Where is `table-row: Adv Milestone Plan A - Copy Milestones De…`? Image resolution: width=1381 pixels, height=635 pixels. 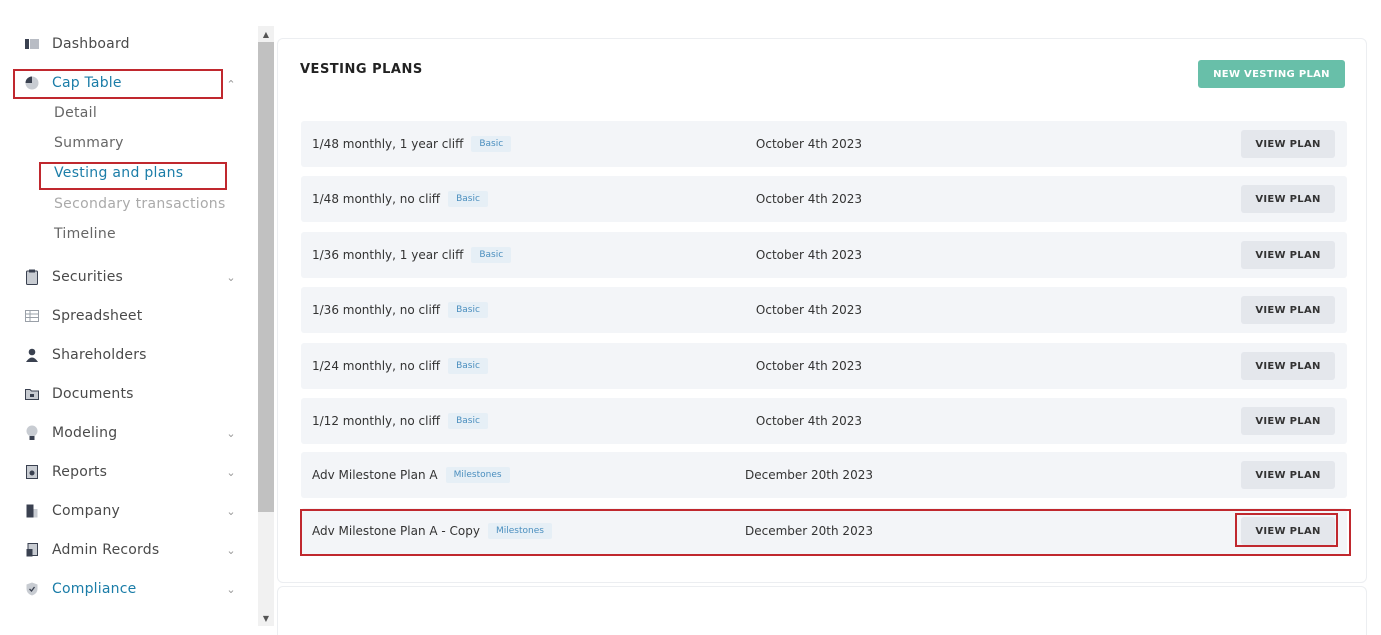 table-row: Adv Milestone Plan A - Copy Milestones De… is located at coordinates (824, 531).